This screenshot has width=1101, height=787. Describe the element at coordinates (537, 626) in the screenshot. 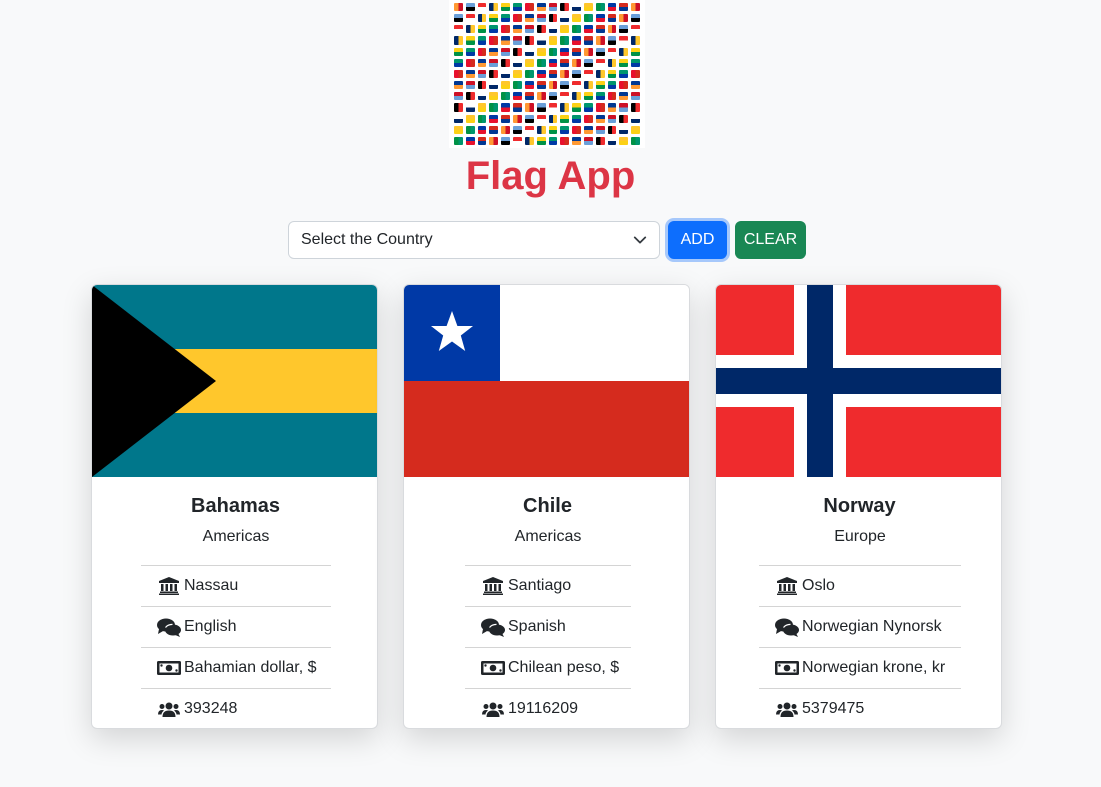

I see `language-text: Spanish` at that location.